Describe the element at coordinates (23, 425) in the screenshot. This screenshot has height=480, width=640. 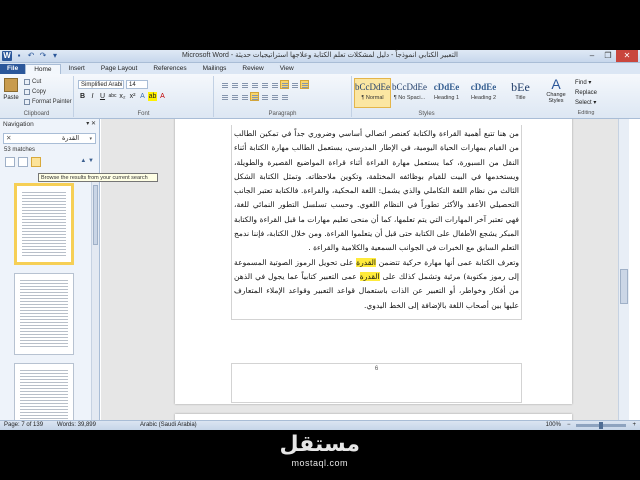
I see `page-count: Page: 7 of 139` at that location.